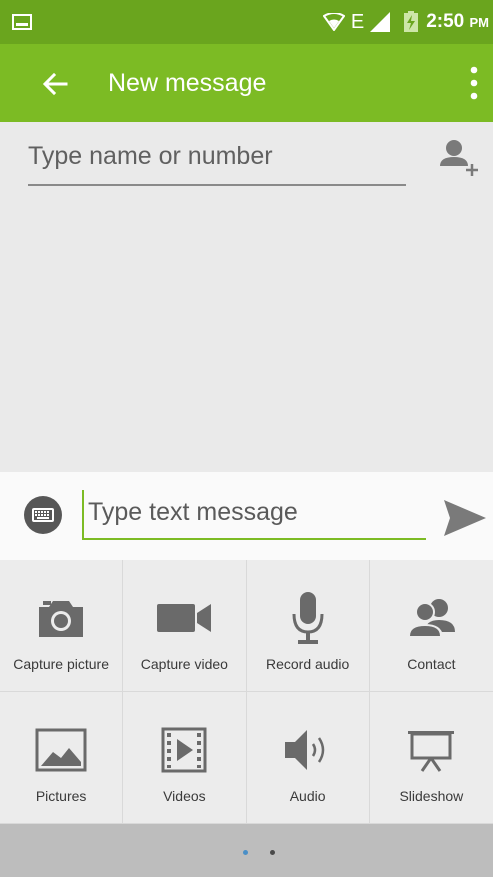  Describe the element at coordinates (217, 160) in the screenshot. I see `recipient-input` at that location.